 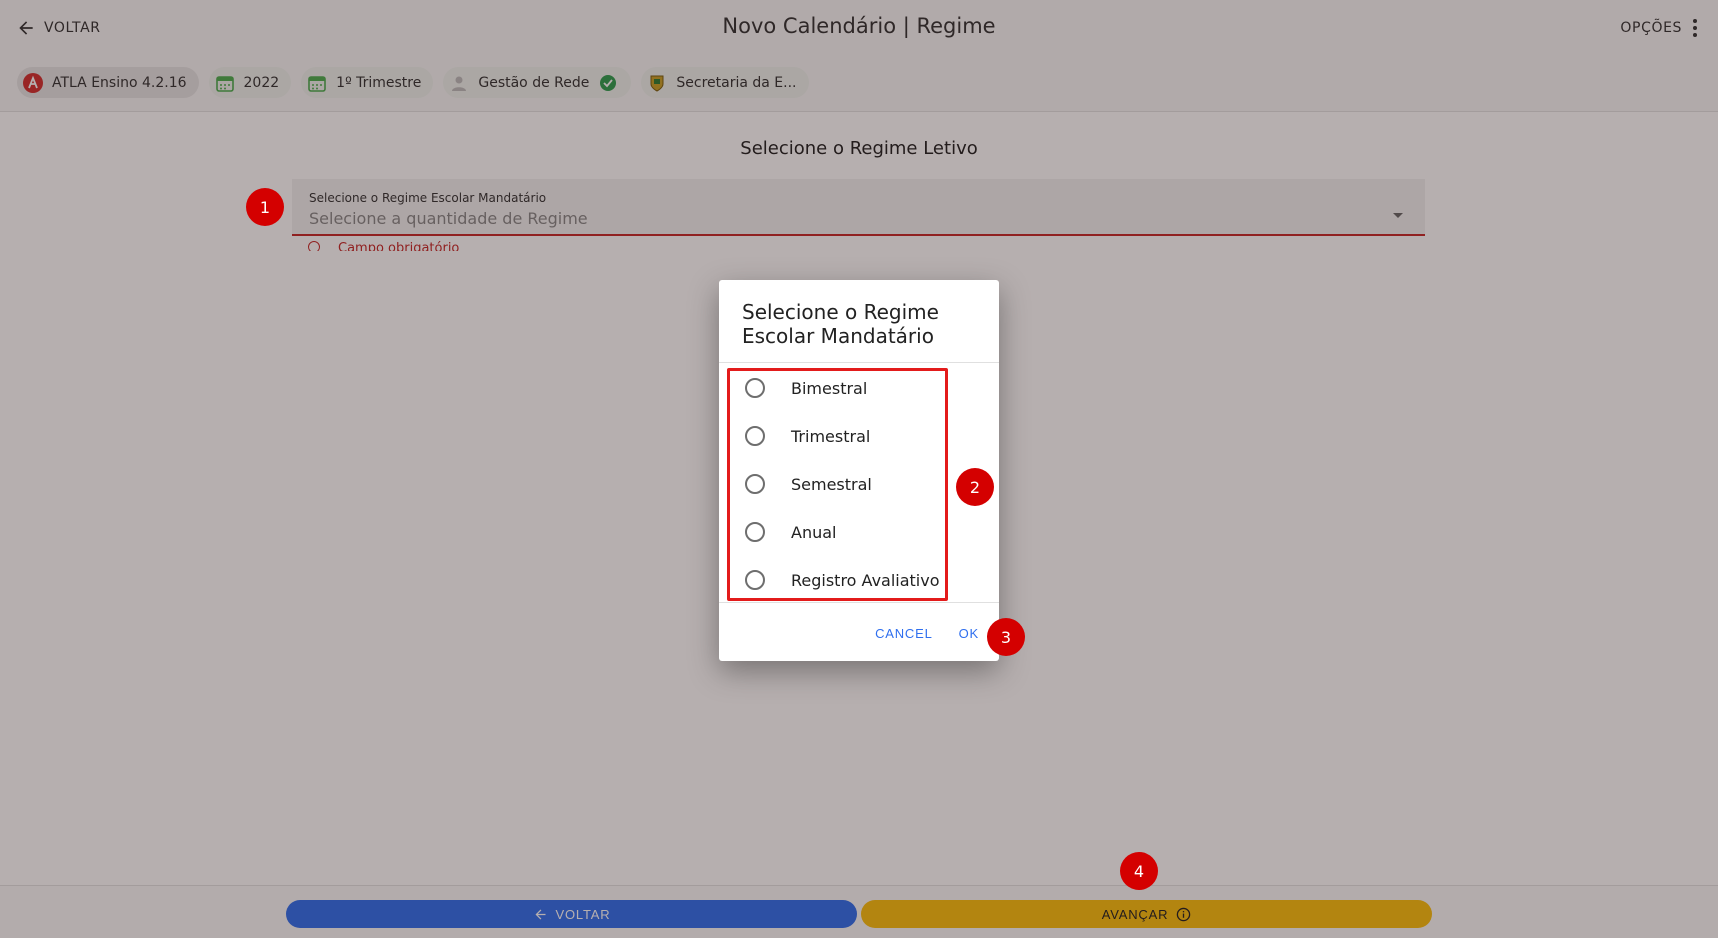 What do you see at coordinates (859, 362) in the screenshot?
I see `dialog-divider-top` at bounding box center [859, 362].